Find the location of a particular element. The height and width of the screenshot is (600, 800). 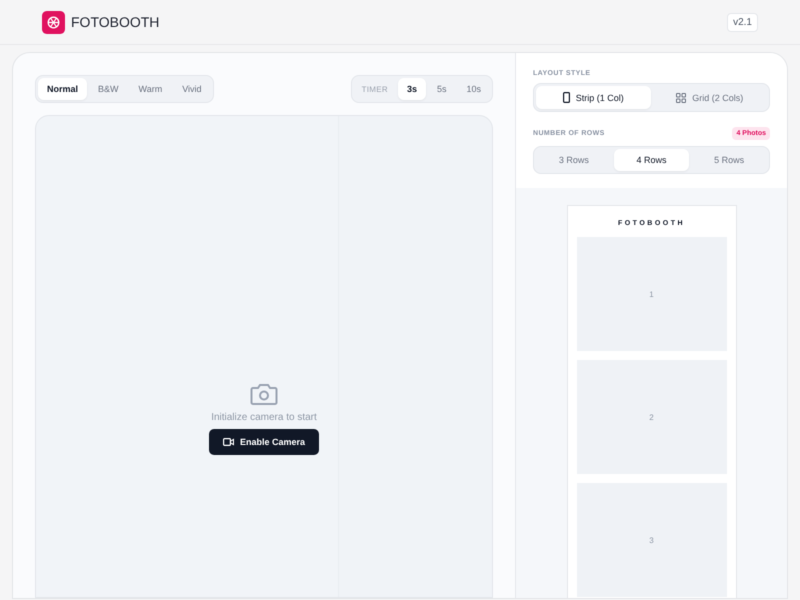

timer-option: 5s is located at coordinates (442, 89).